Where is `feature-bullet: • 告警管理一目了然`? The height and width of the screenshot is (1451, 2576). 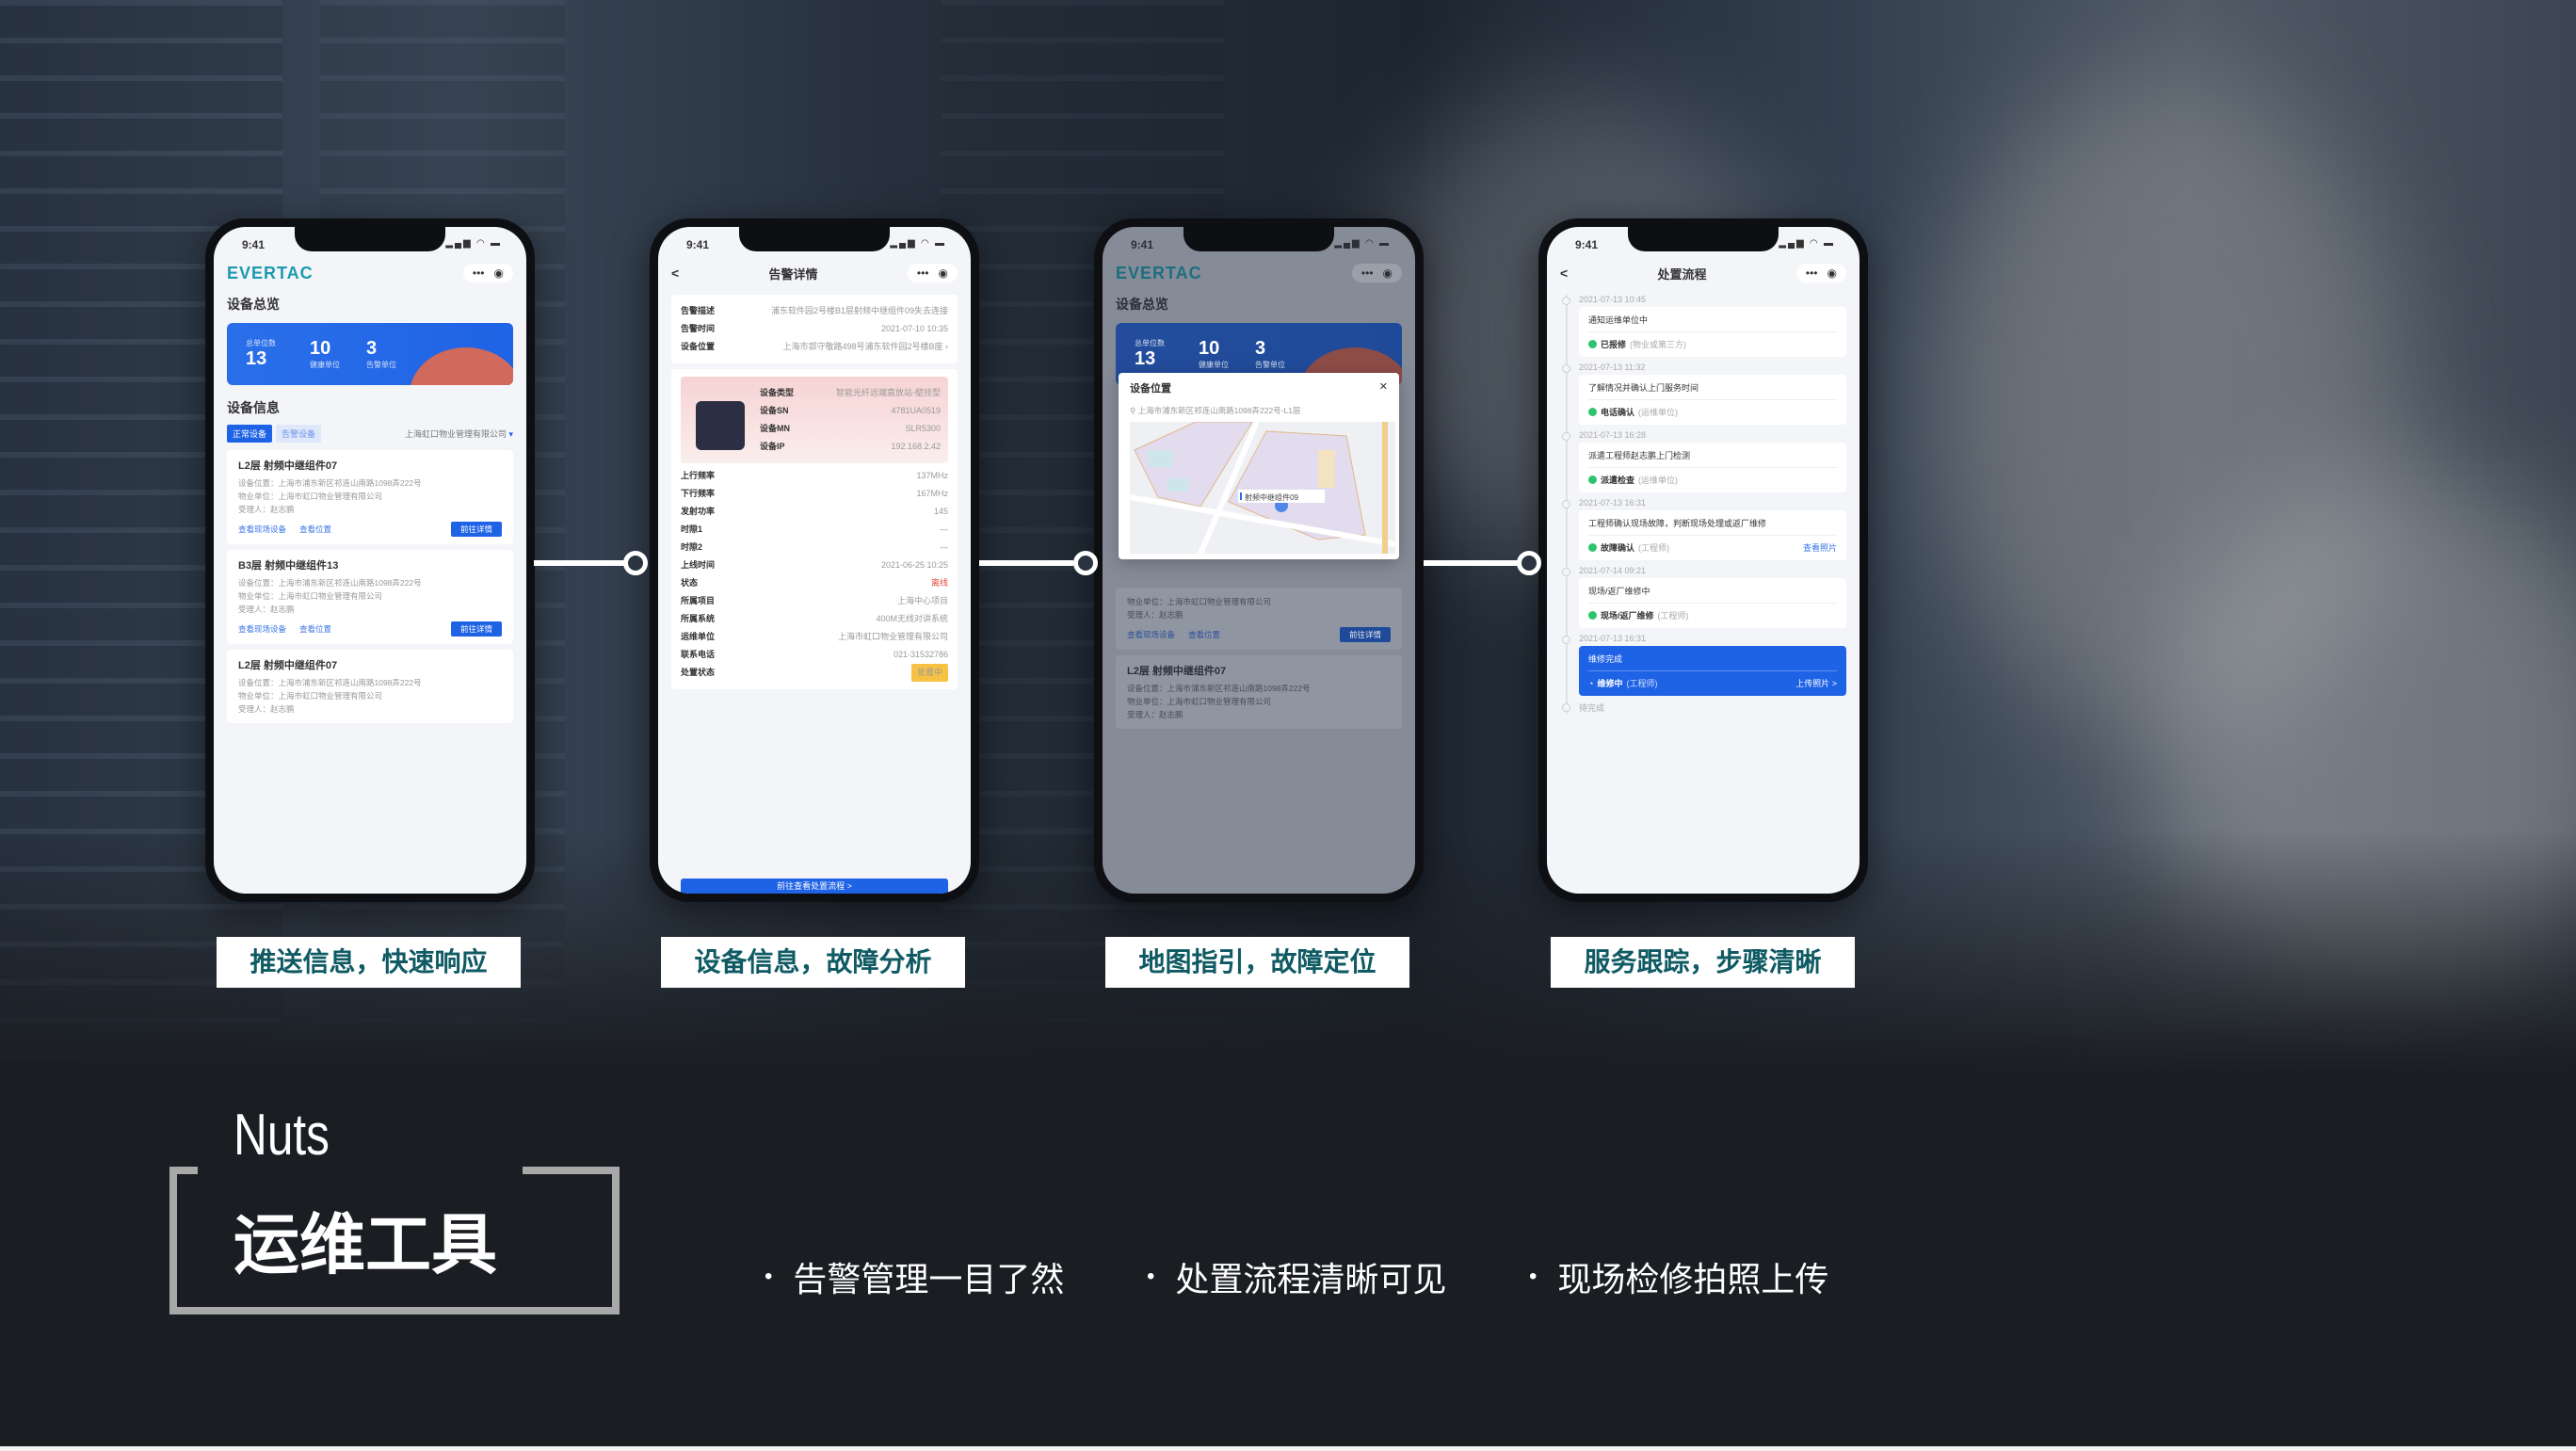 feature-bullet: • 告警管理一目了然 is located at coordinates (914, 1276).